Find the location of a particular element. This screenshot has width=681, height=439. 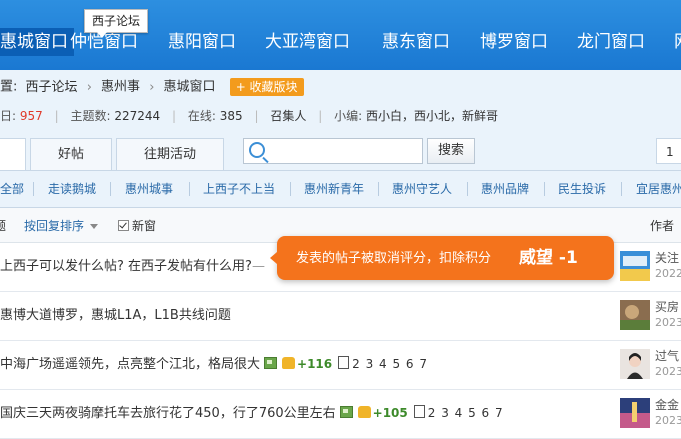

breadcrumb-item-huizhoushi: 惠州事 is located at coordinates (120, 87).